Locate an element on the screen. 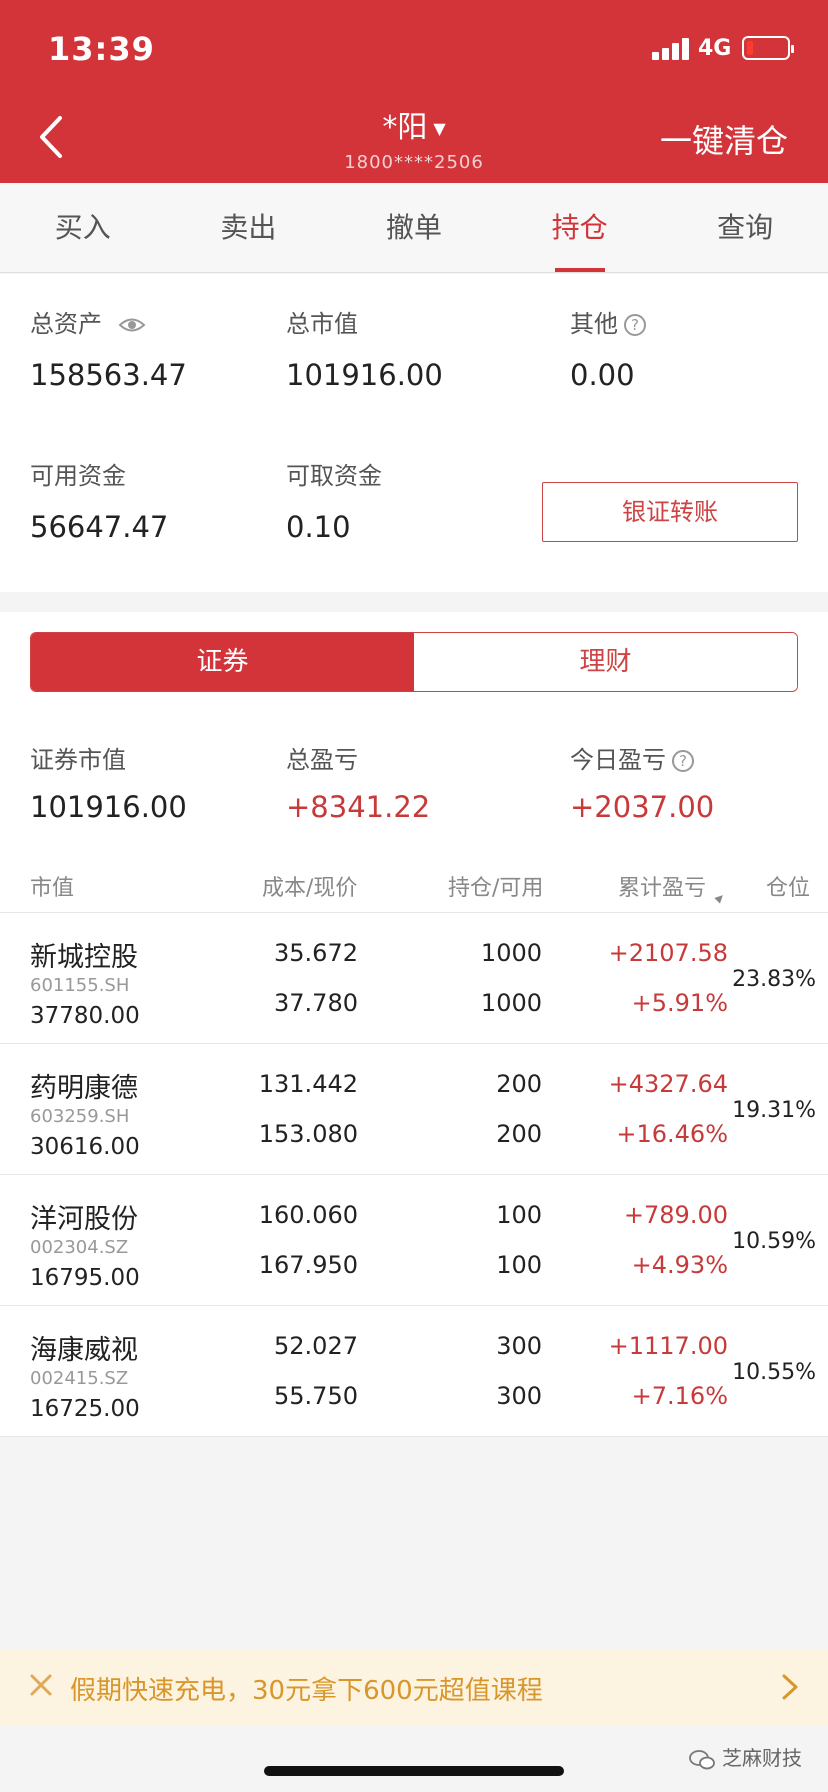  segment-securities: 证券 is located at coordinates (222, 662).